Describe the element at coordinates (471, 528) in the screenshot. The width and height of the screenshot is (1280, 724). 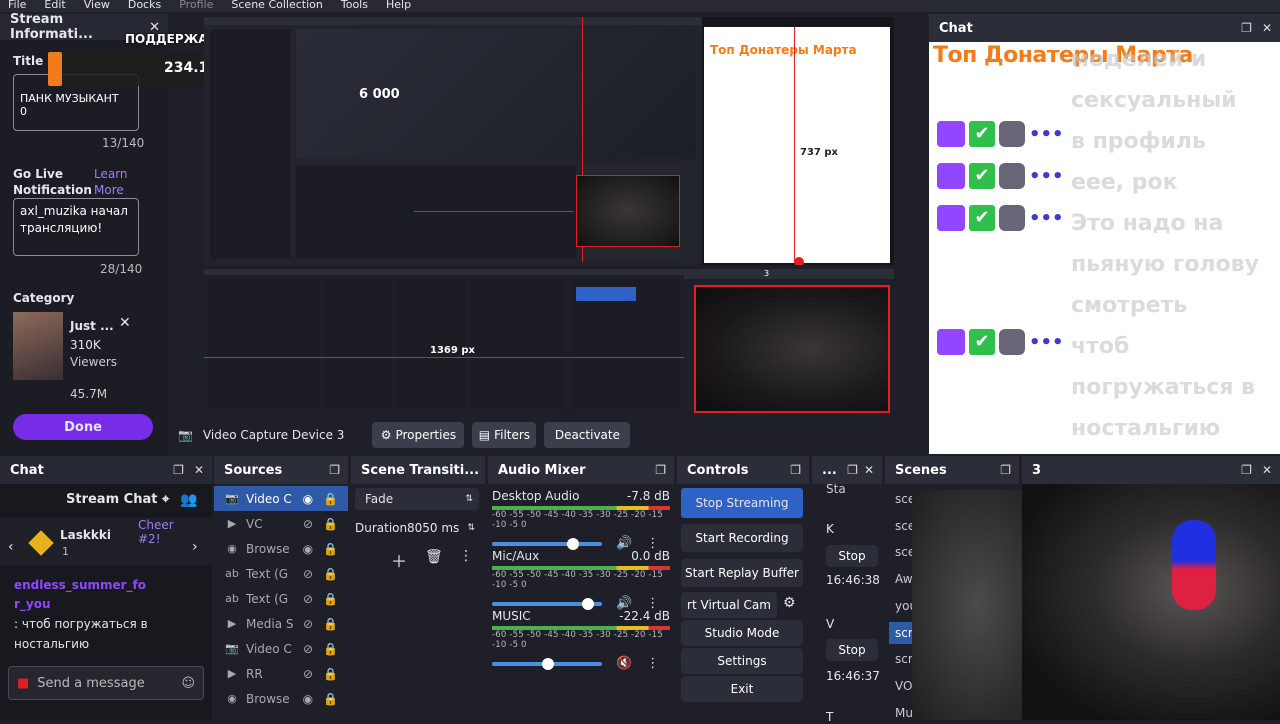
I see `chevron-updown-icon: ⇅` at that location.